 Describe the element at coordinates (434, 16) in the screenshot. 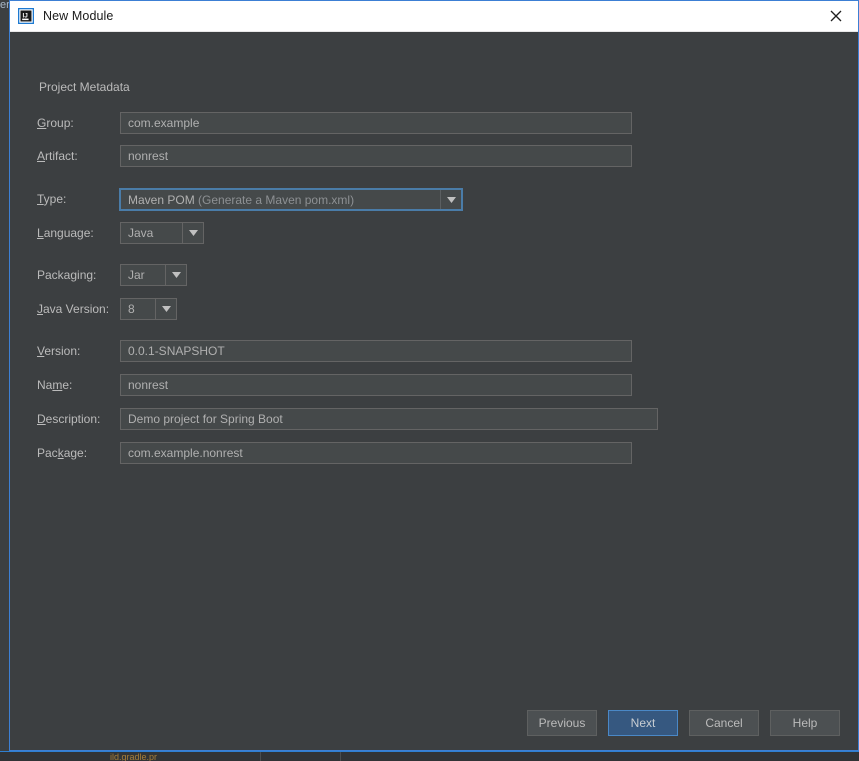

I see `dialog-titlebar: IJ New Module` at that location.